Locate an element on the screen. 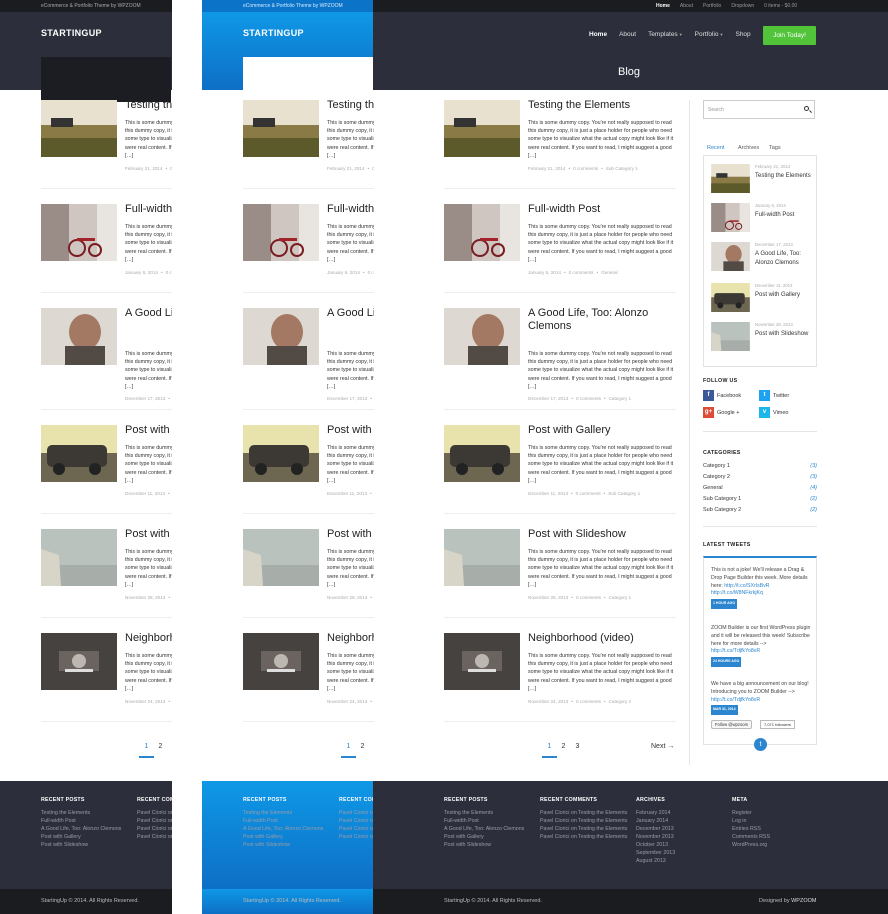 The height and width of the screenshot is (914, 888). tweet-time: 24 HOURS AGO is located at coordinates (726, 662).